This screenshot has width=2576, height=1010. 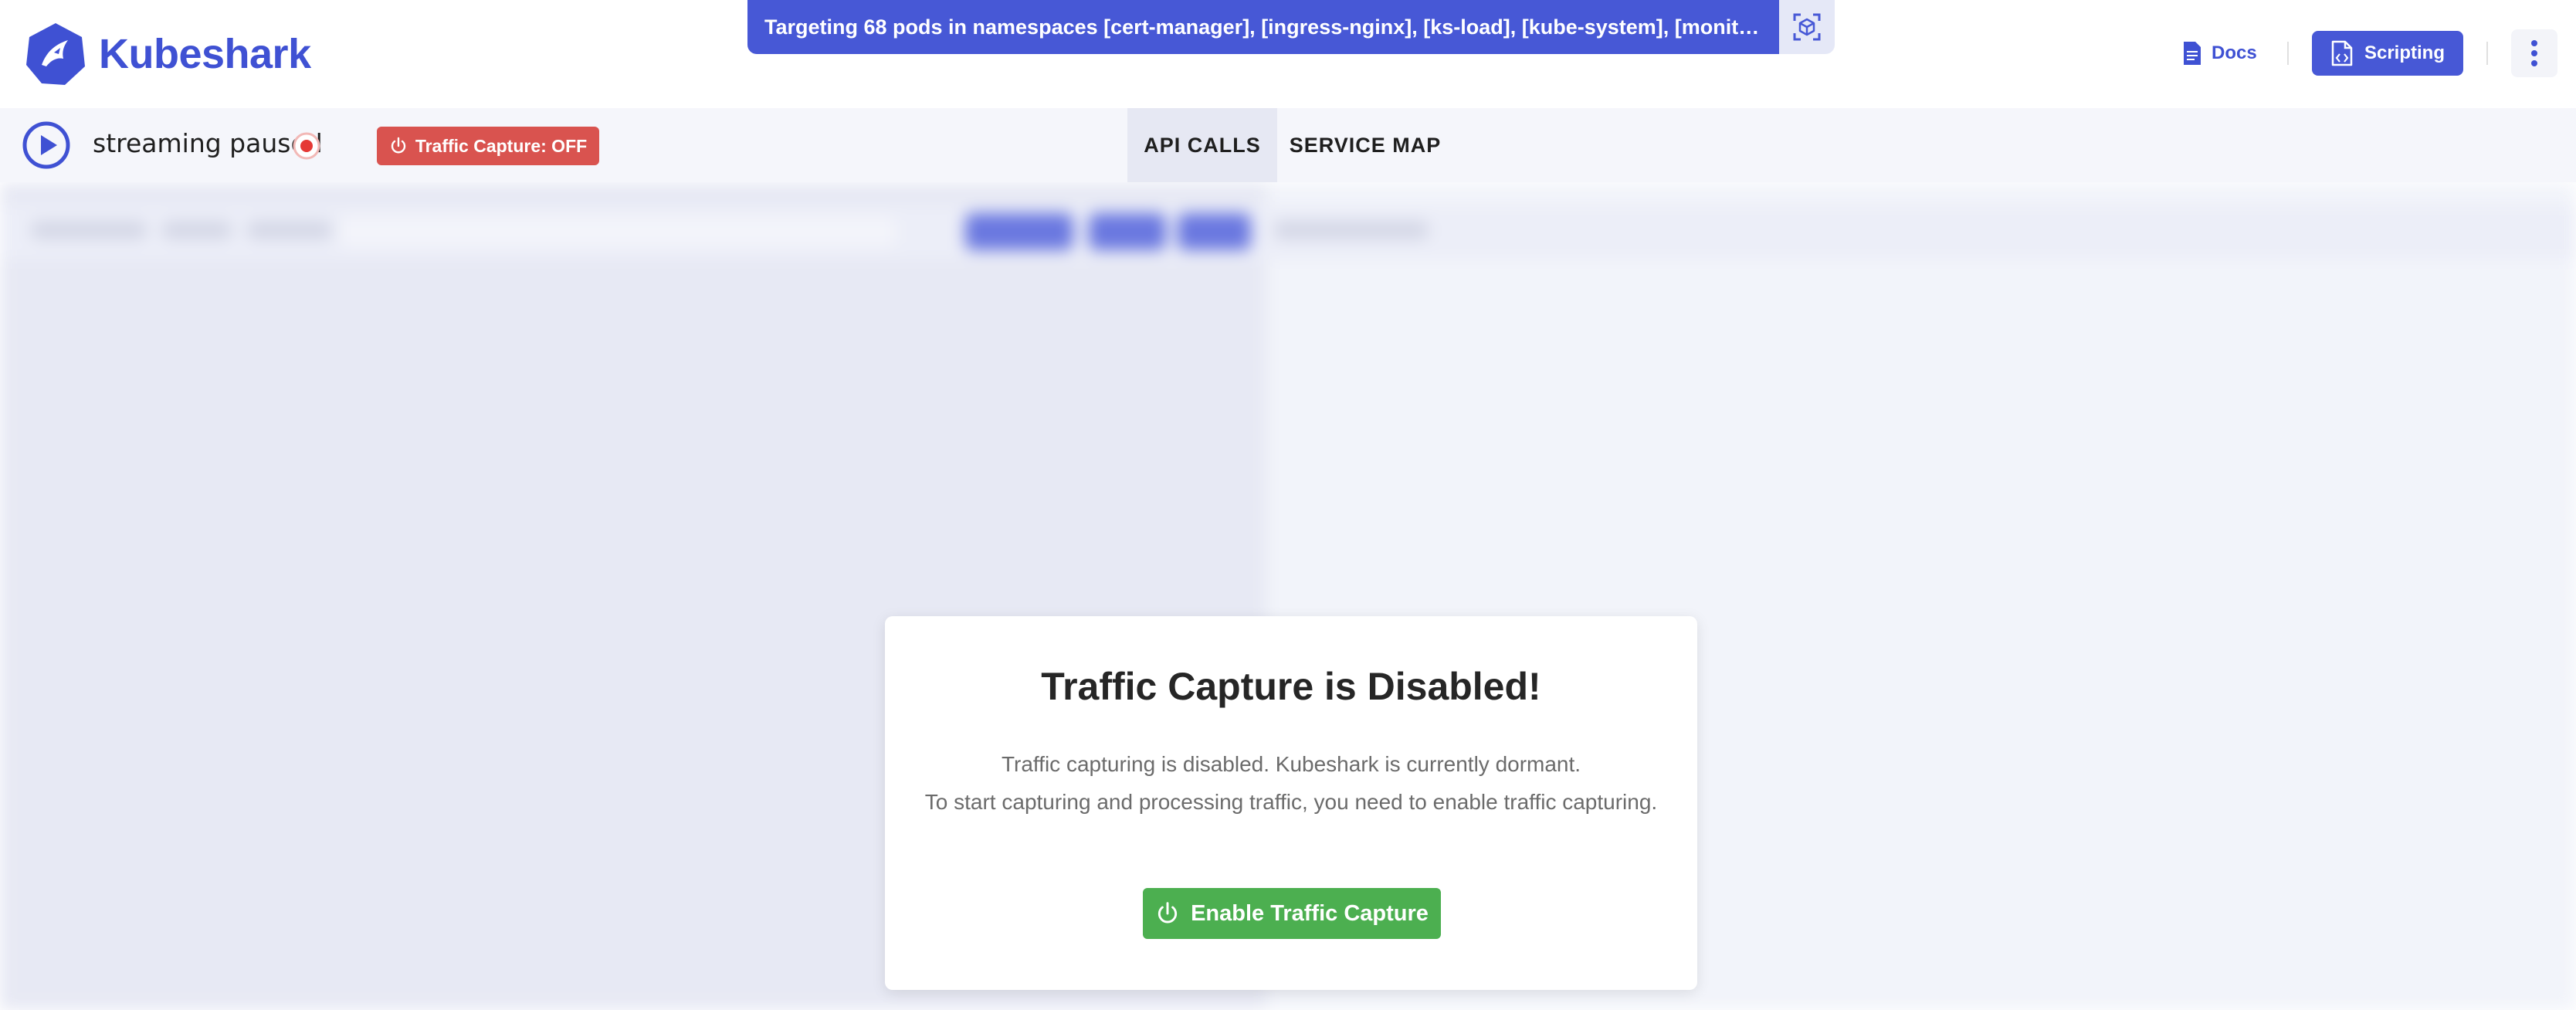 I want to click on tab-service-map: SERVICE MAP, so click(x=1365, y=145).